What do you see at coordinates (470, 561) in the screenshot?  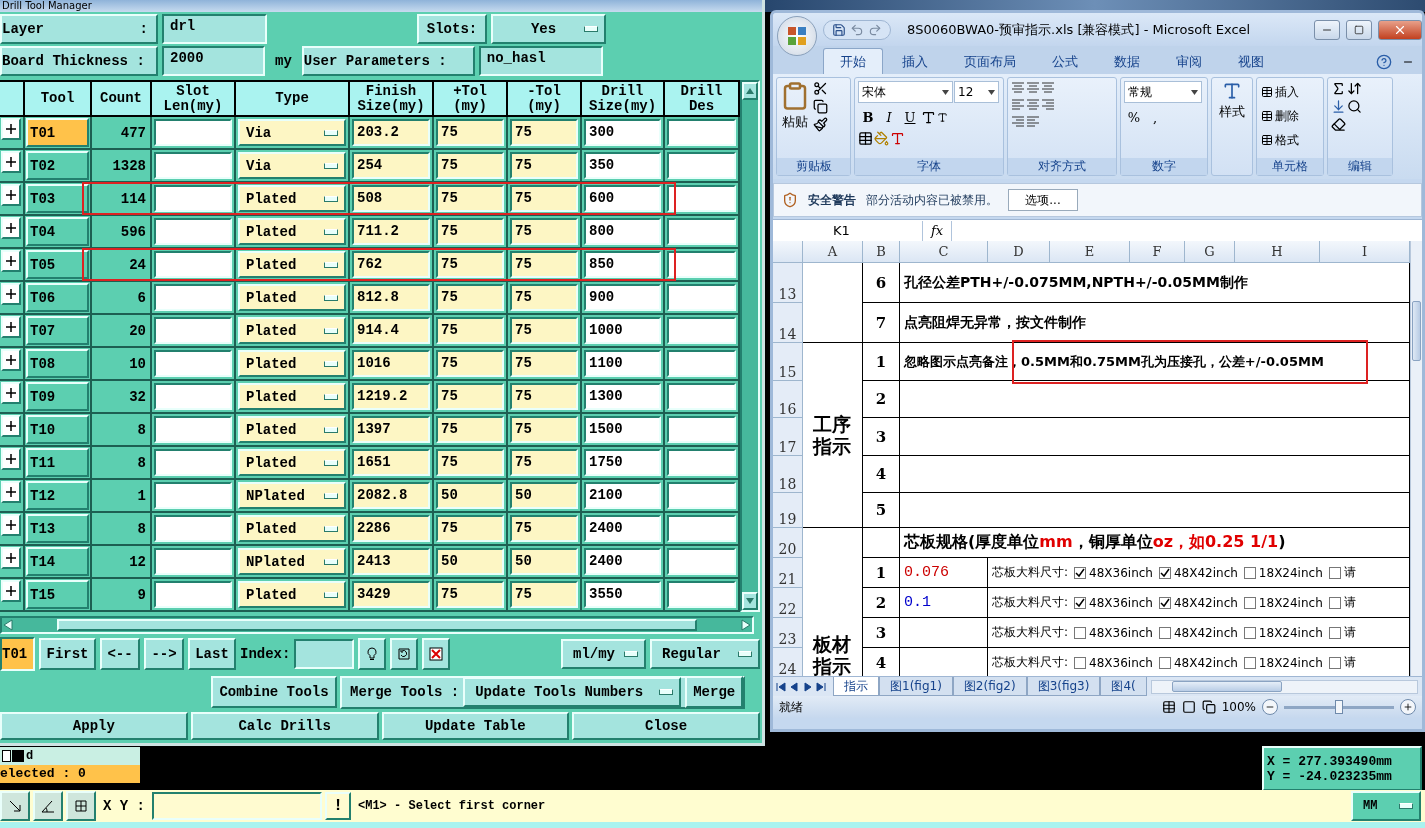 I see `plus-tolerance-field: 50` at bounding box center [470, 561].